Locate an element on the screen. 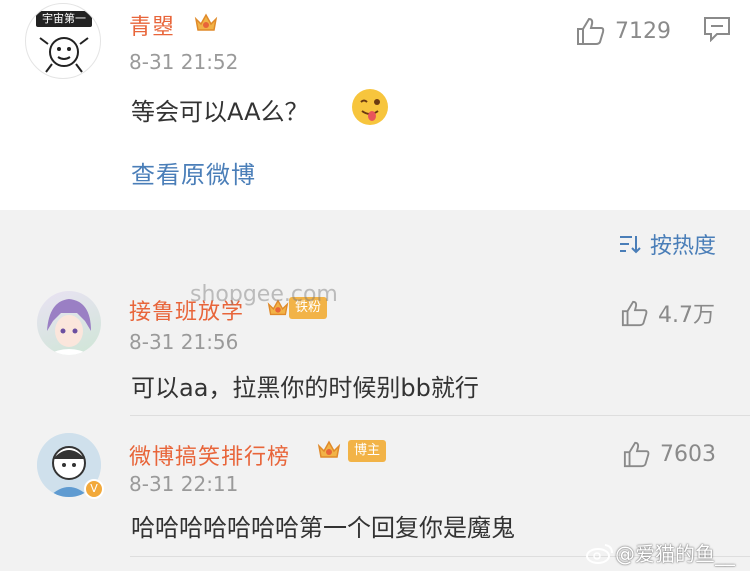 The height and width of the screenshot is (571, 750). sort-icon is located at coordinates (630, 245).